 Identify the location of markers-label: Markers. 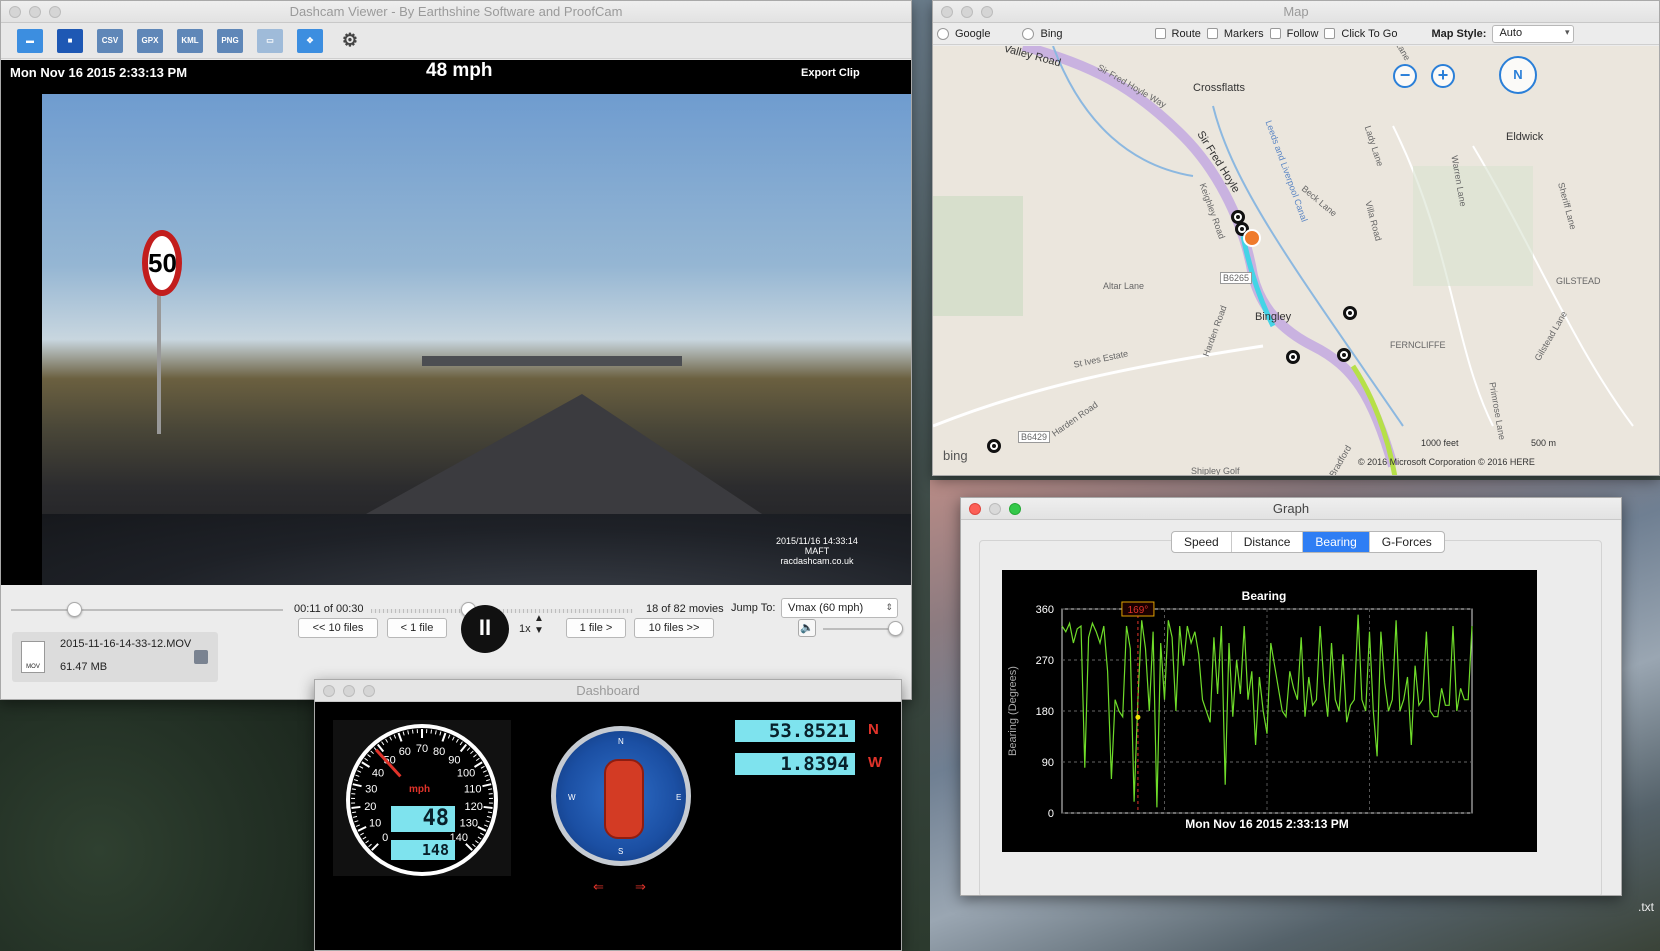
(1243, 33).